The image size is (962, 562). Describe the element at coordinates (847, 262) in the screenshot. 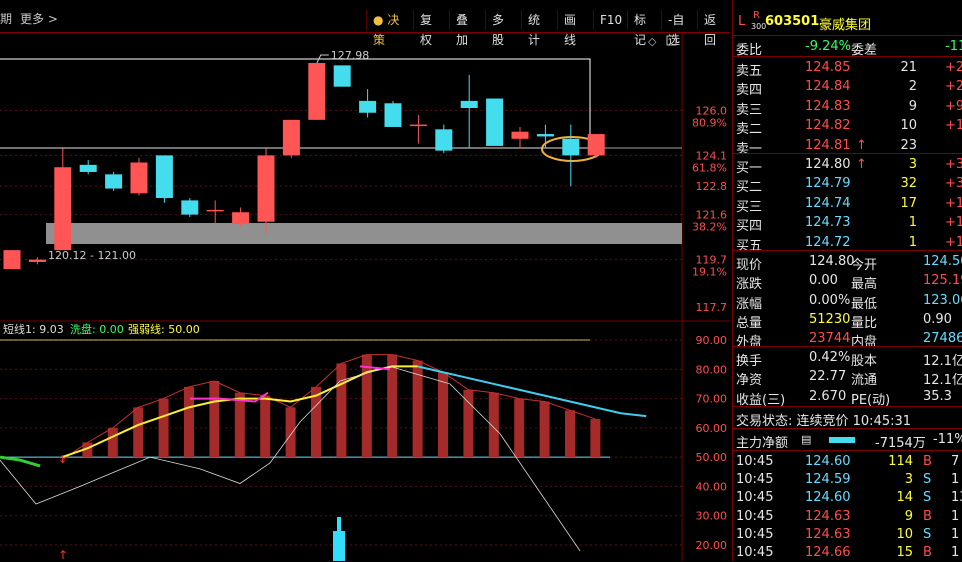

I see `quote-row: 现价 124.80今开 124.50` at that location.